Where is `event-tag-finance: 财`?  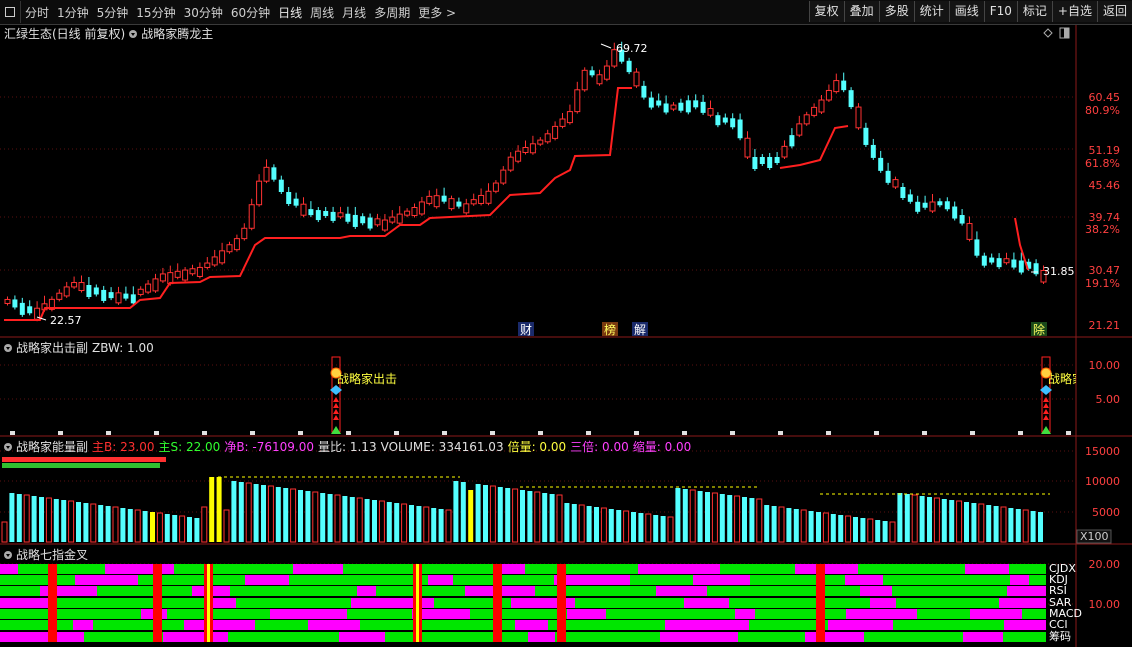
event-tag-finance: 财 is located at coordinates (526, 330).